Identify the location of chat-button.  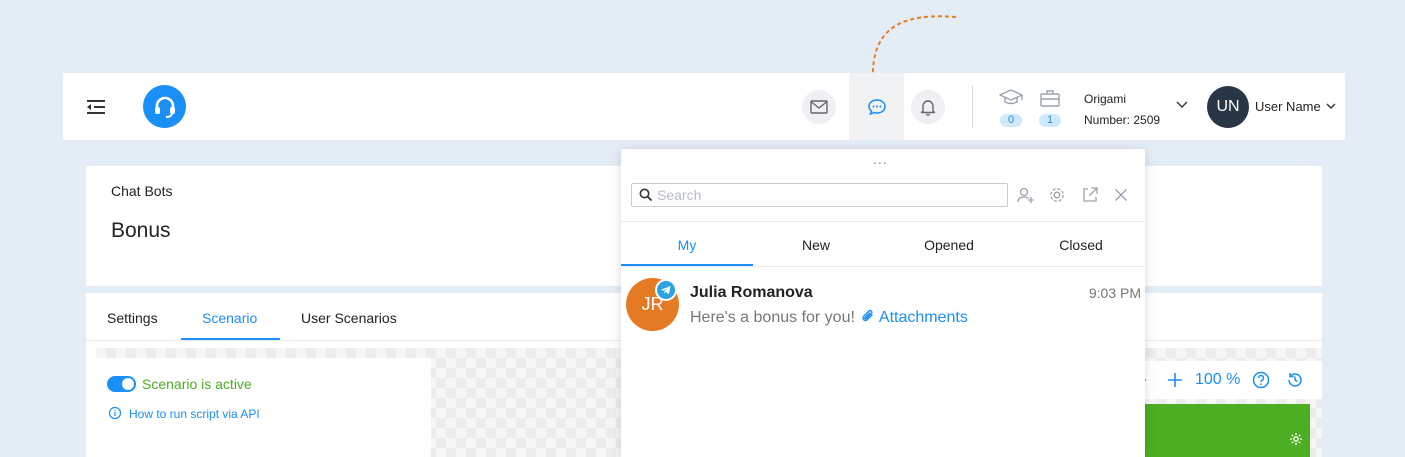
(876, 106).